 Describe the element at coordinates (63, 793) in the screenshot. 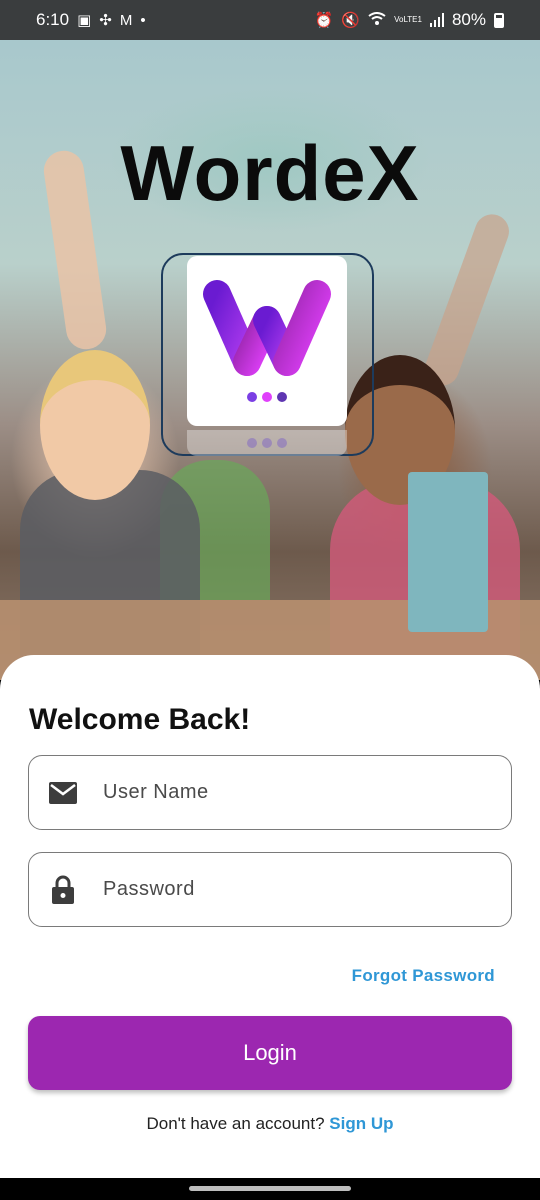

I see `mail-icon` at that location.